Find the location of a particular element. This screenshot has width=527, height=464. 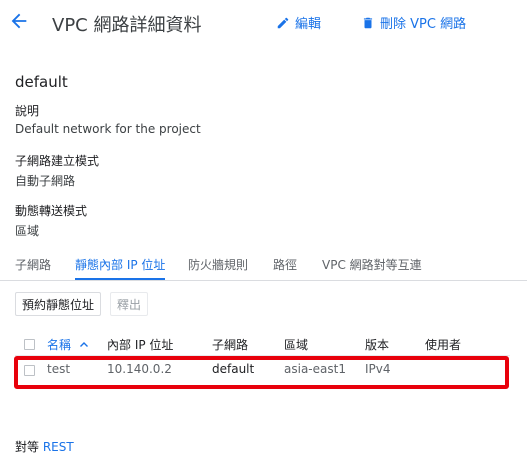

tab-static-internal-ip: 靜態內部 IP 位址 is located at coordinates (120, 265).